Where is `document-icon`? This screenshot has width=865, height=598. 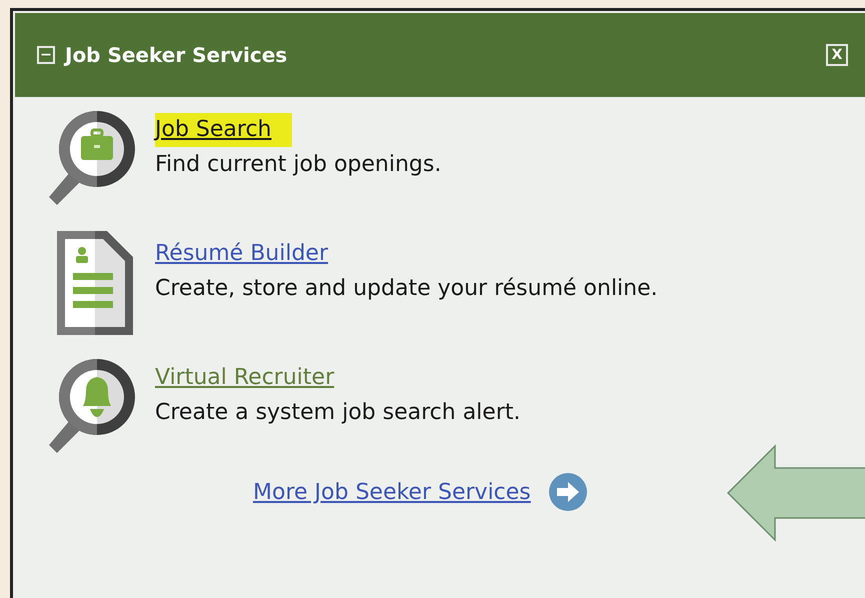 document-icon is located at coordinates (95, 283).